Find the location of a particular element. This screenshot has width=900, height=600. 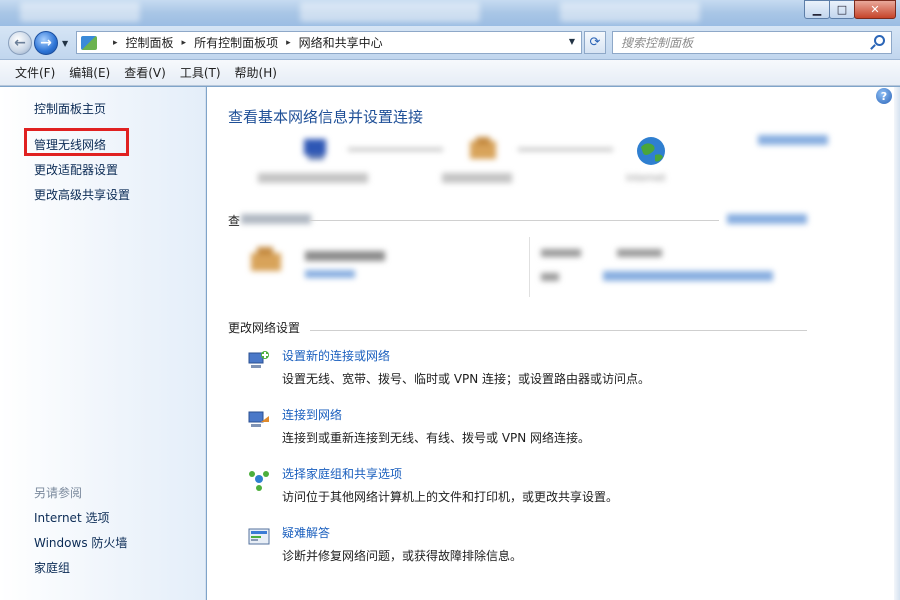

change-advanced-sharing-link: 更改高级共享设置 is located at coordinates (82, 194).